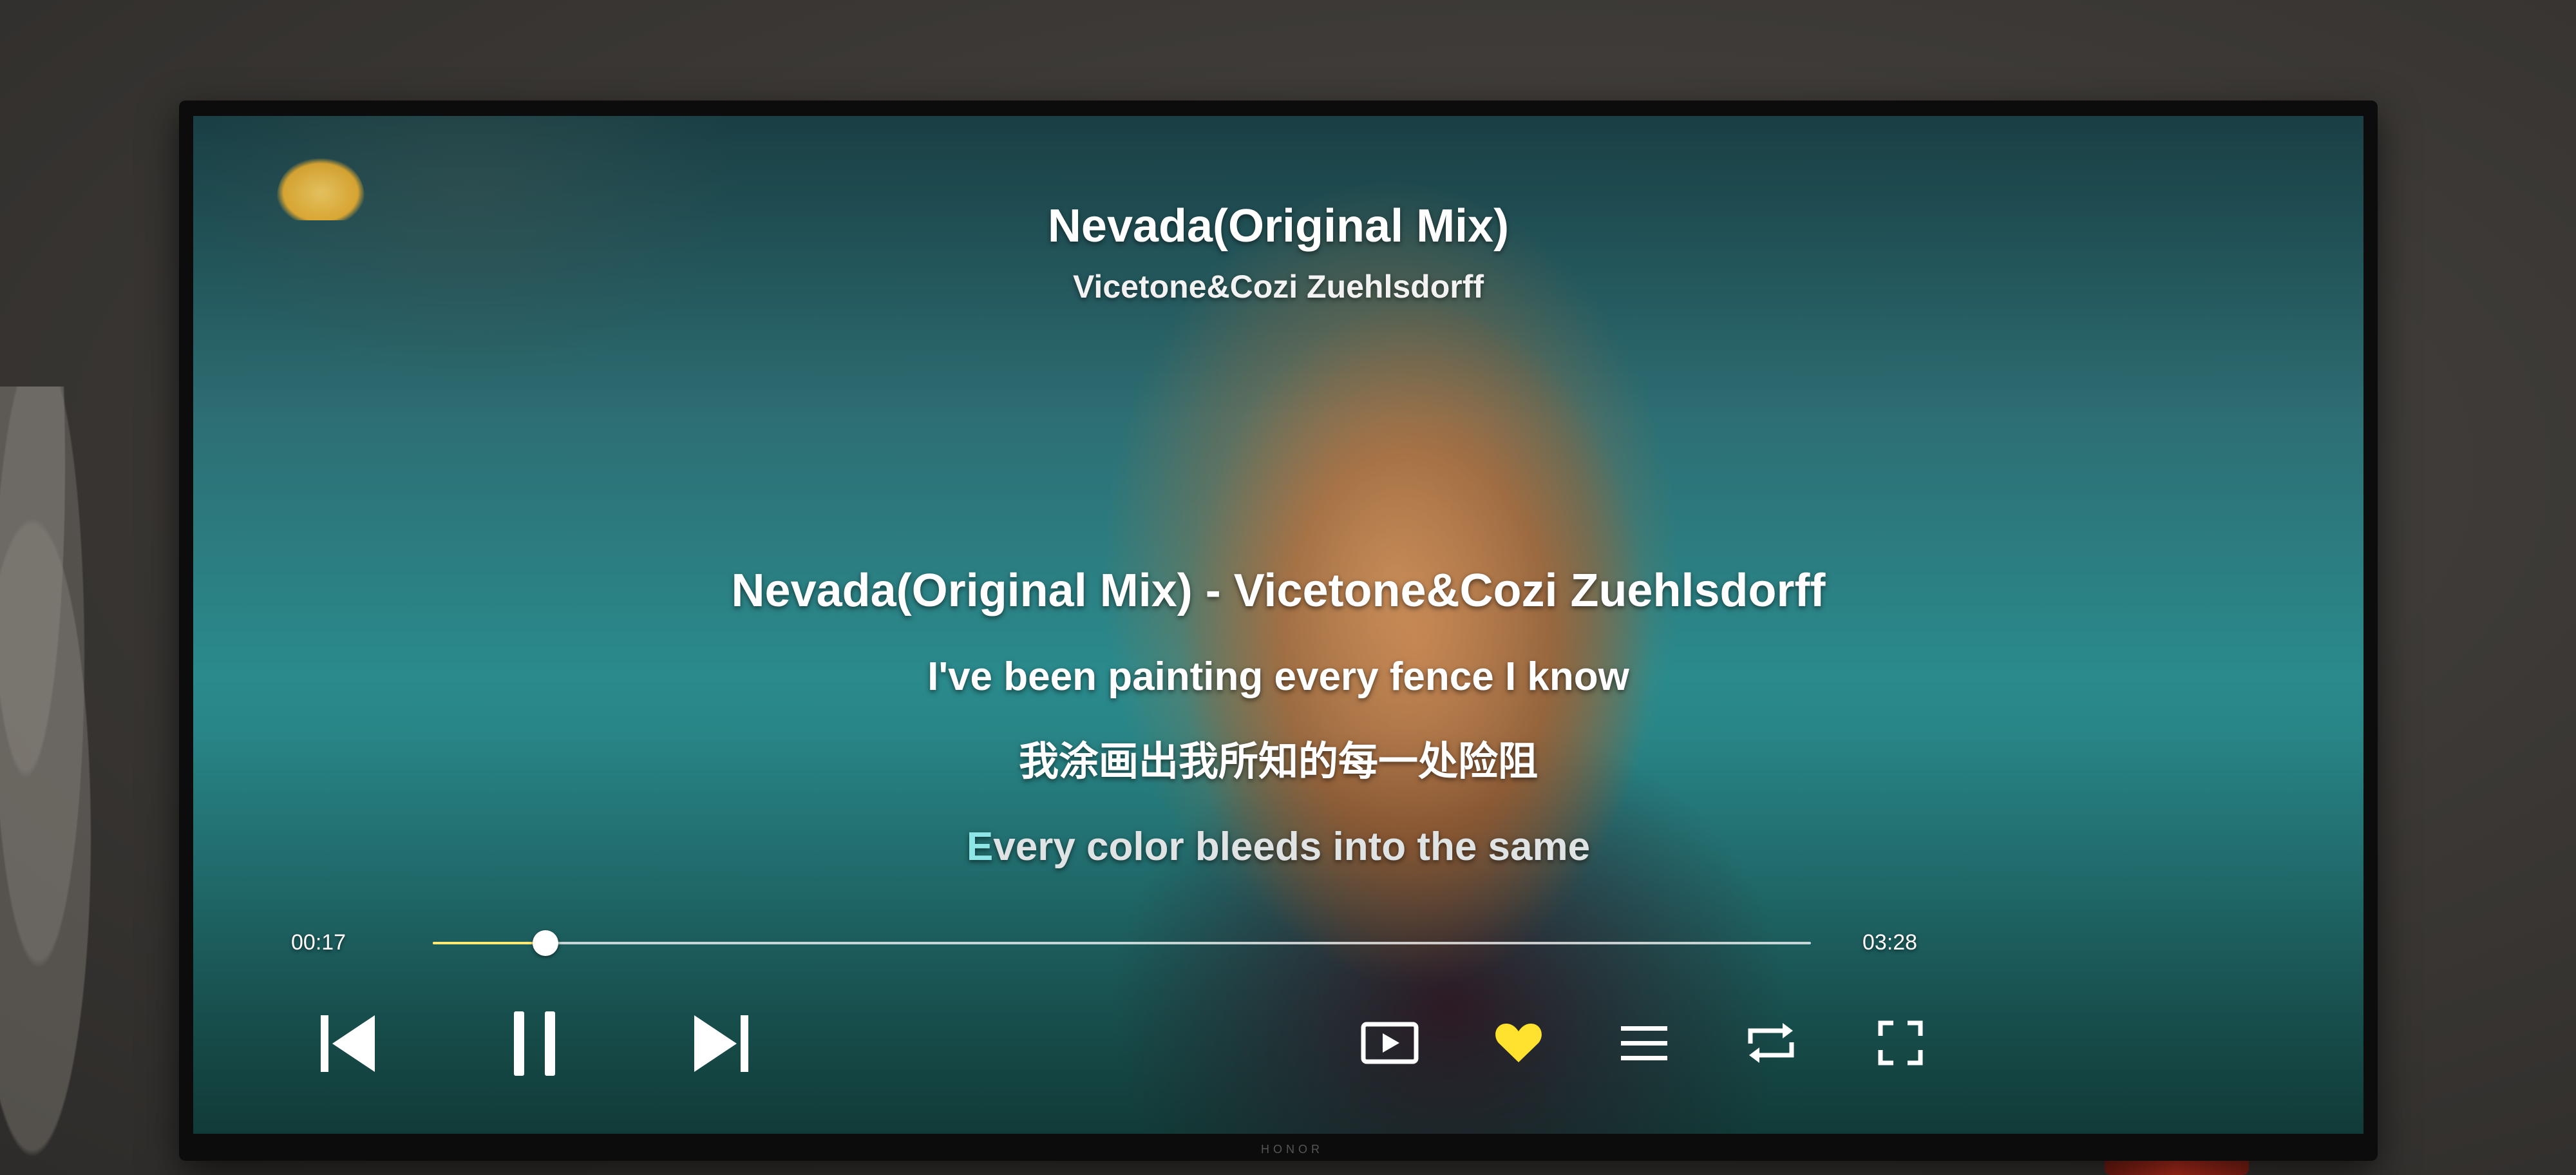 The height and width of the screenshot is (1175, 2576). Describe the element at coordinates (1278, 226) in the screenshot. I see `song-title: Nevada(Original Mix)` at that location.